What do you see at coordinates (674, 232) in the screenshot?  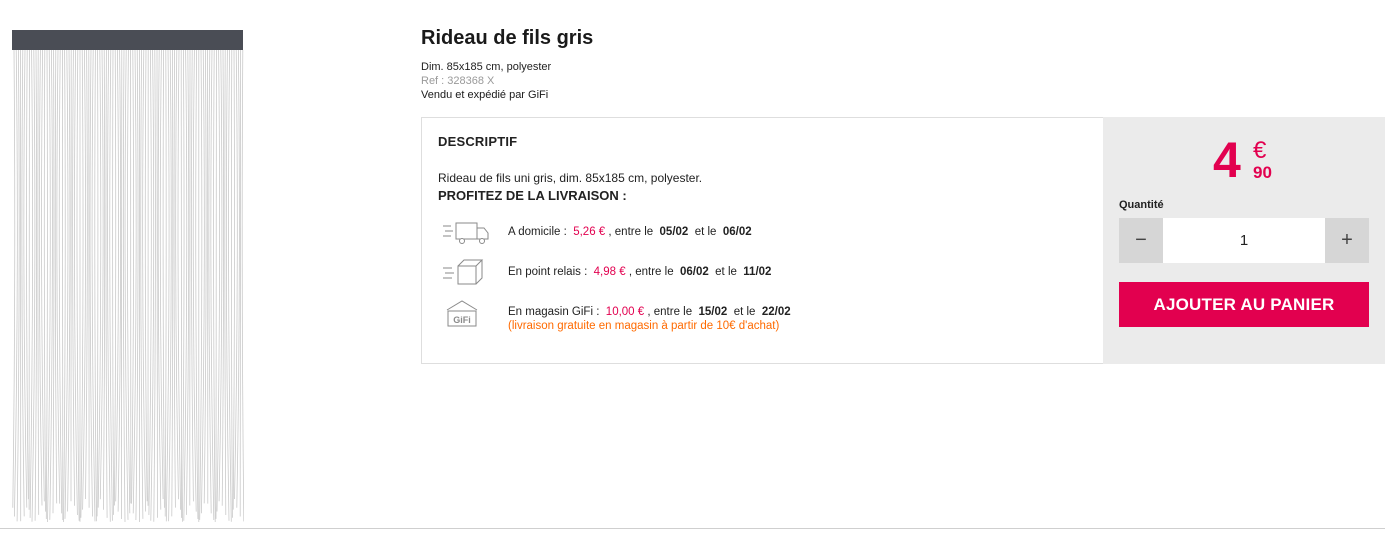 I see `shipping-date-from: 05/02` at bounding box center [674, 232].